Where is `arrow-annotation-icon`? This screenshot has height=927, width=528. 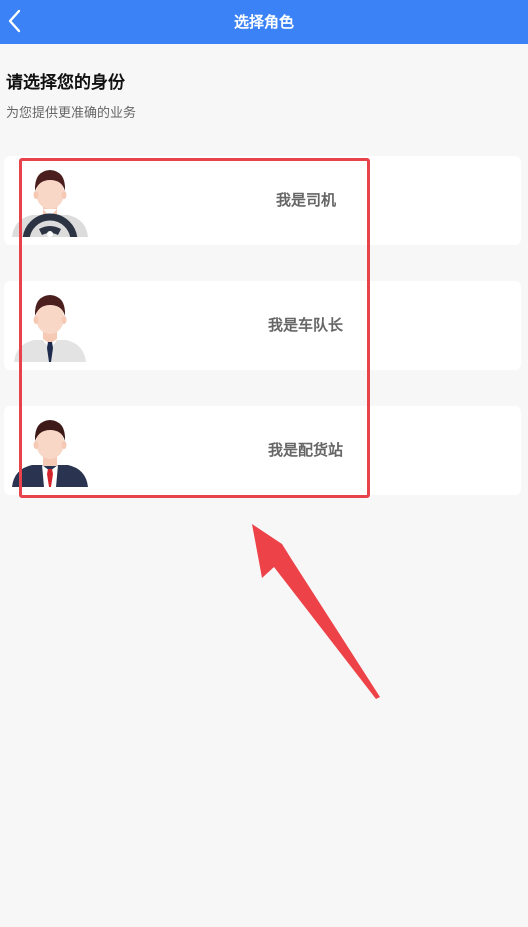 arrow-annotation-icon is located at coordinates (316, 611).